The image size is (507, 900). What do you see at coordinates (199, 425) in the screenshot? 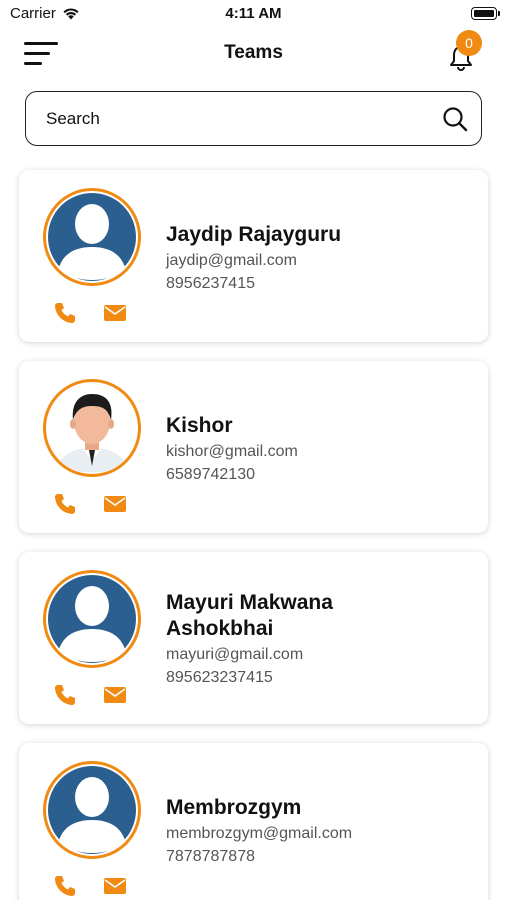
I see `member-name: Kishor` at bounding box center [199, 425].